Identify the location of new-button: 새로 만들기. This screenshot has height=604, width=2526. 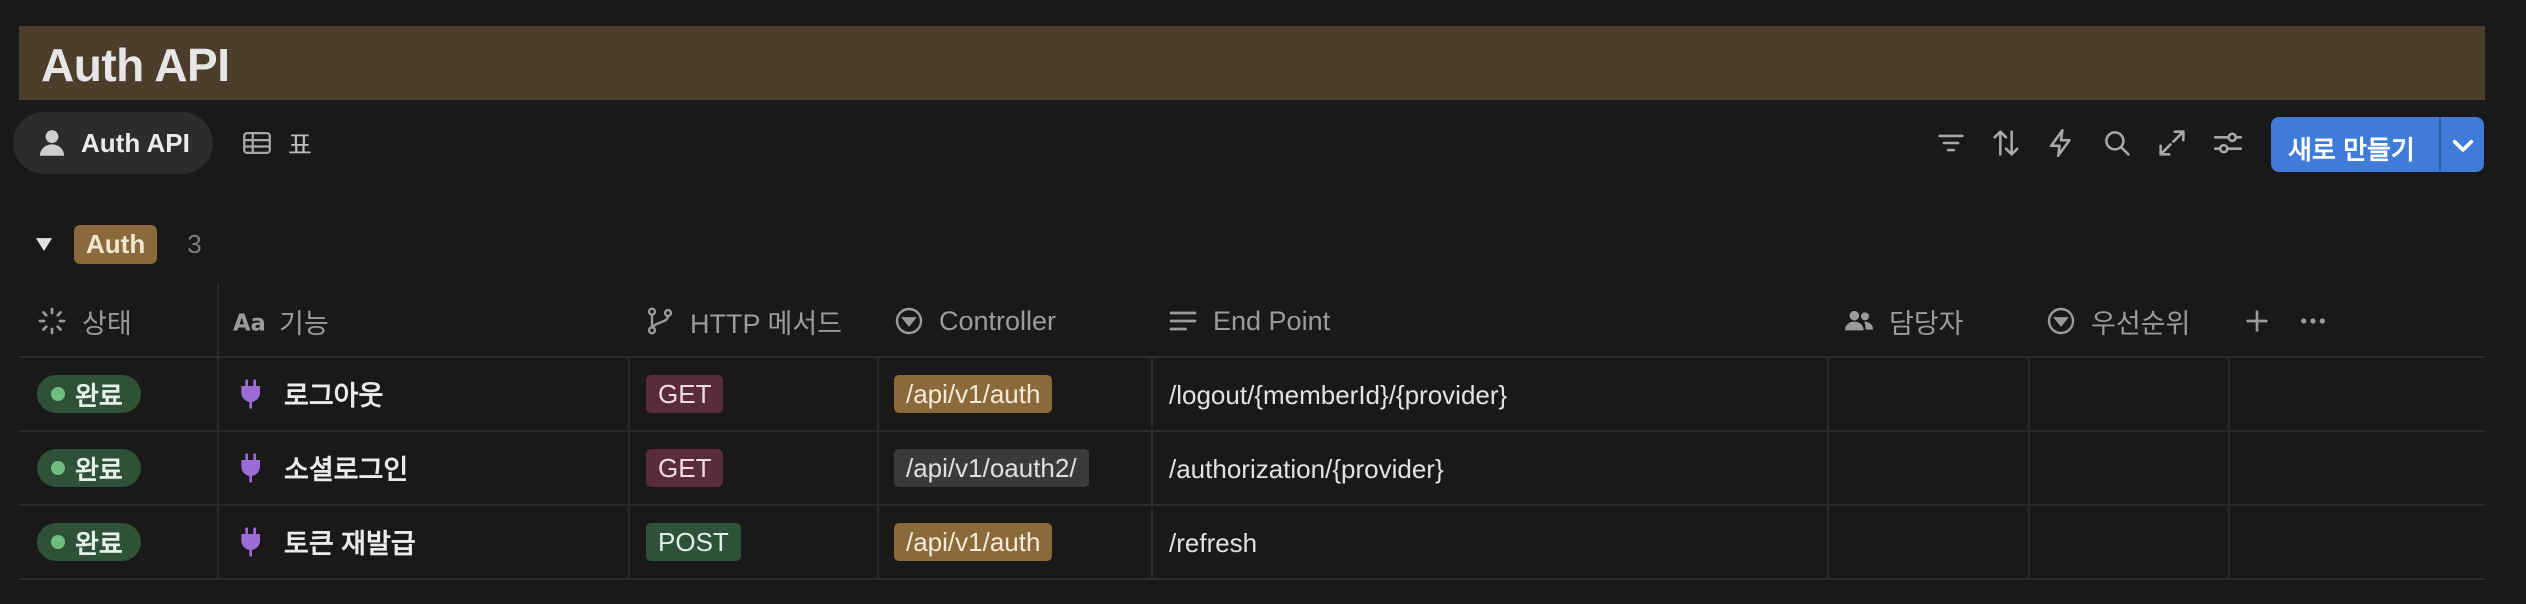
(2377, 144).